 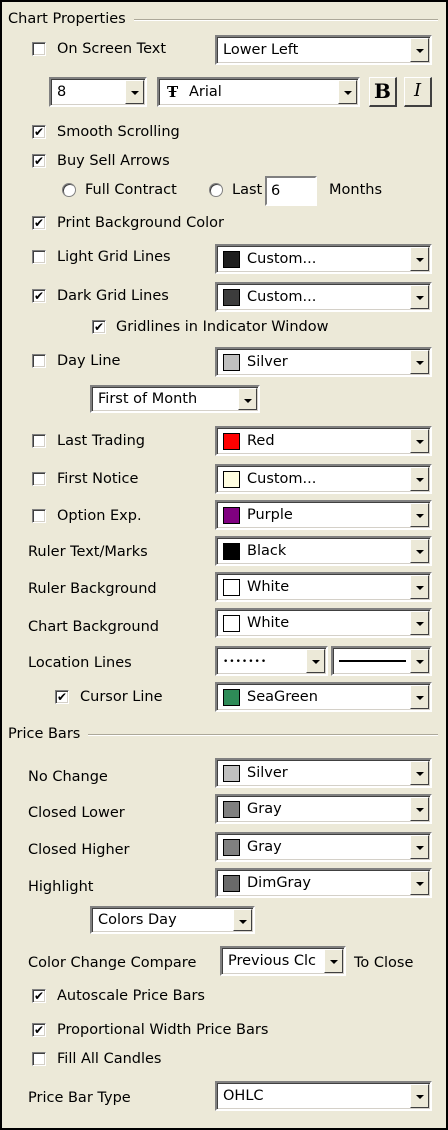 What do you see at coordinates (99, 327) in the screenshot?
I see `gridlines-indicator-checkbox: ✔` at bounding box center [99, 327].